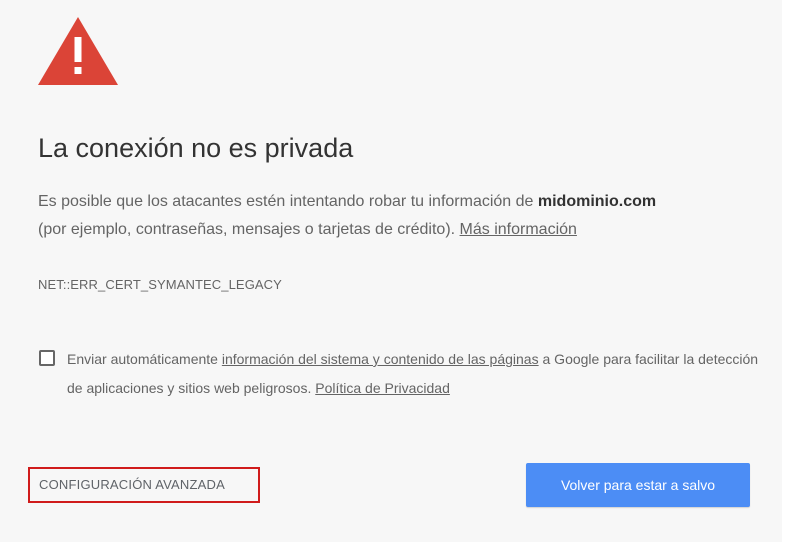 The image size is (794, 542). I want to click on advanced-settings-button: CONFIGURACIÓN AVANZADA, so click(132, 484).